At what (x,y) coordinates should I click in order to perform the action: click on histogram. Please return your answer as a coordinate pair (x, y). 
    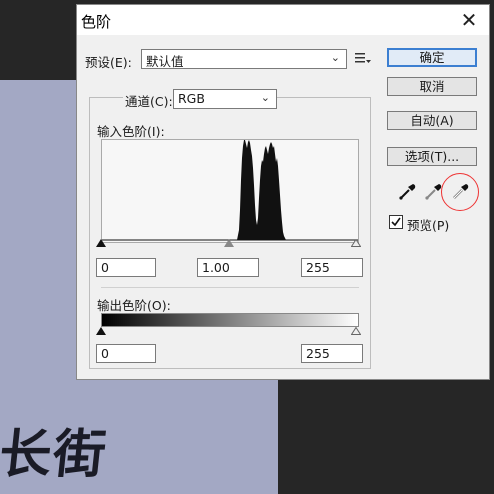
    Looking at the image, I should click on (230, 191).